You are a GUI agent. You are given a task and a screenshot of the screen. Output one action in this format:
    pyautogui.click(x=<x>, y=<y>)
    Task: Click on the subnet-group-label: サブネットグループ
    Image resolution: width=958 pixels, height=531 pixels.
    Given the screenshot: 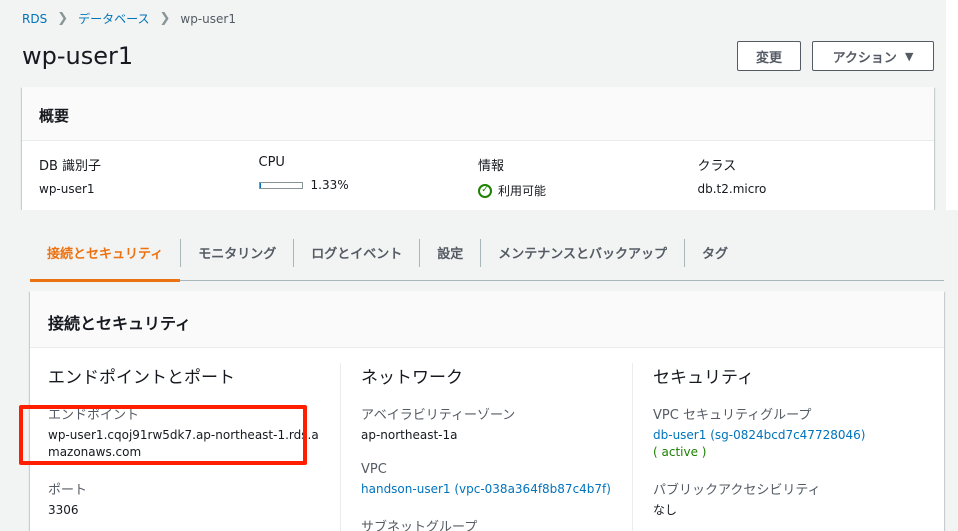 What is the action you would take?
    pyautogui.click(x=419, y=525)
    